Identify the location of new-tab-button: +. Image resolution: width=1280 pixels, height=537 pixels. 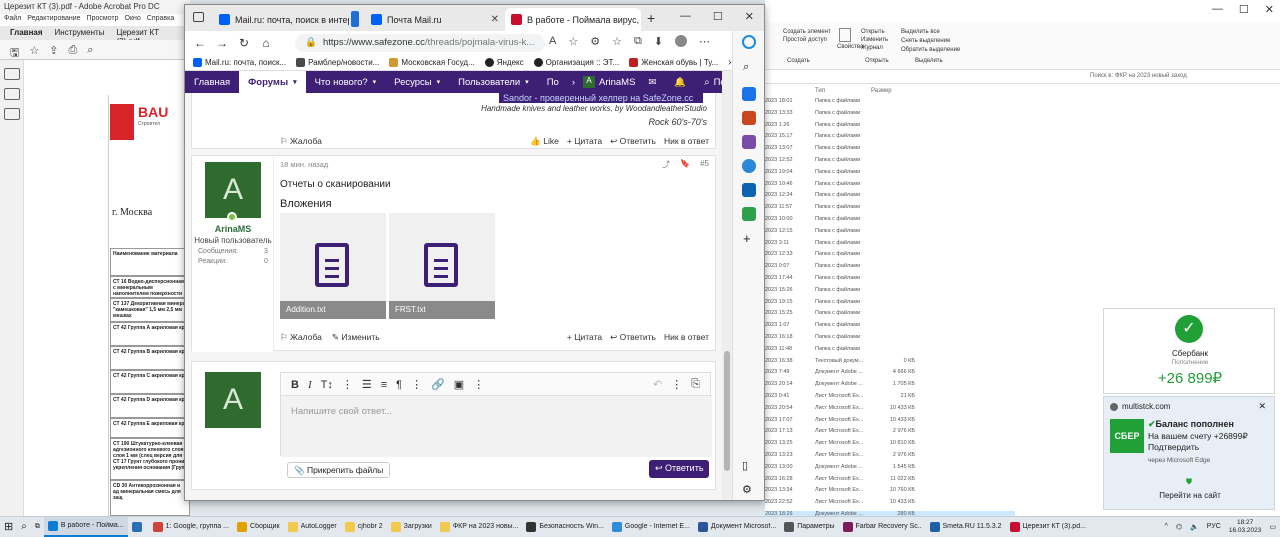
(651, 18).